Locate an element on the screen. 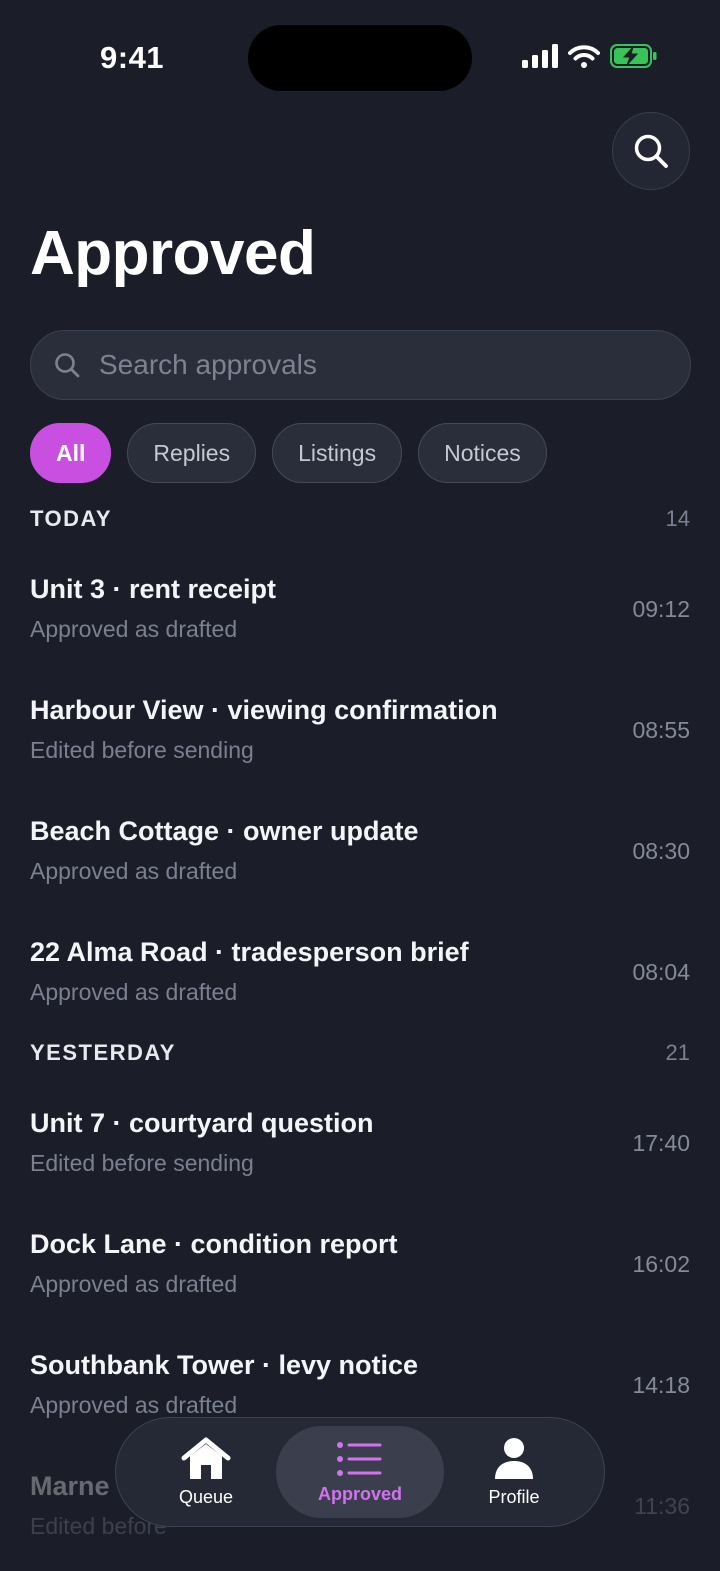 The height and width of the screenshot is (1571, 720). filter-chip-replies: Replies is located at coordinates (192, 453).